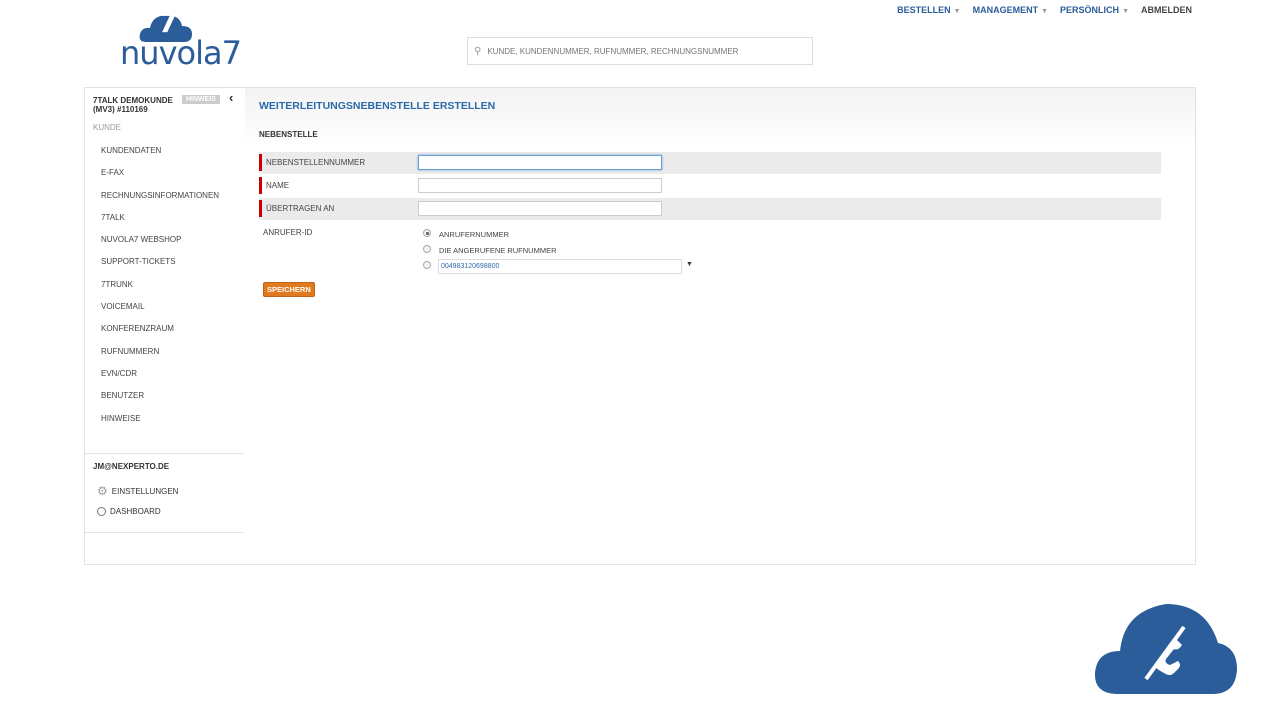 This screenshot has height=720, width=1280. Describe the element at coordinates (377, 106) in the screenshot. I see `page-title: WEITERLEITUNGSNEBENSTELLE ERSTELLEN` at that location.